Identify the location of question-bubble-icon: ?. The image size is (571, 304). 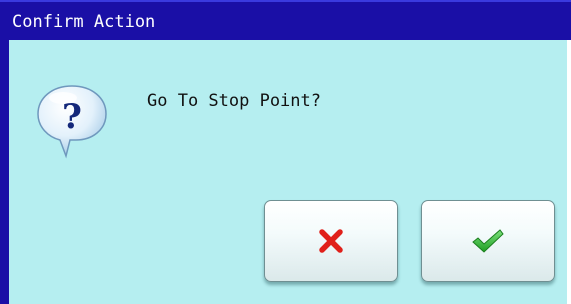
(72, 120).